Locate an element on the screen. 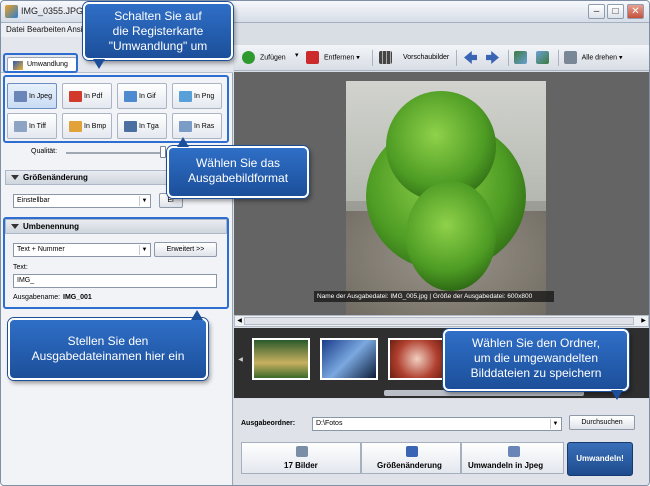 This screenshot has height=486, width=650. format-label: In Png is located at coordinates (204, 96).